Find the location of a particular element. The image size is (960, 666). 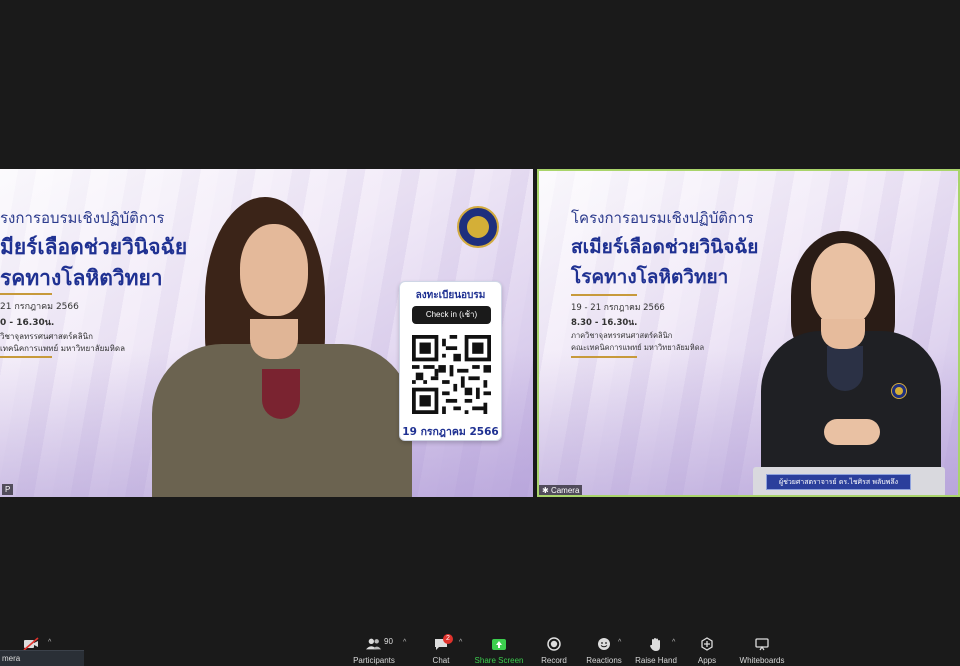

mic-muted-icon: ✱ is located at coordinates (545, 490).